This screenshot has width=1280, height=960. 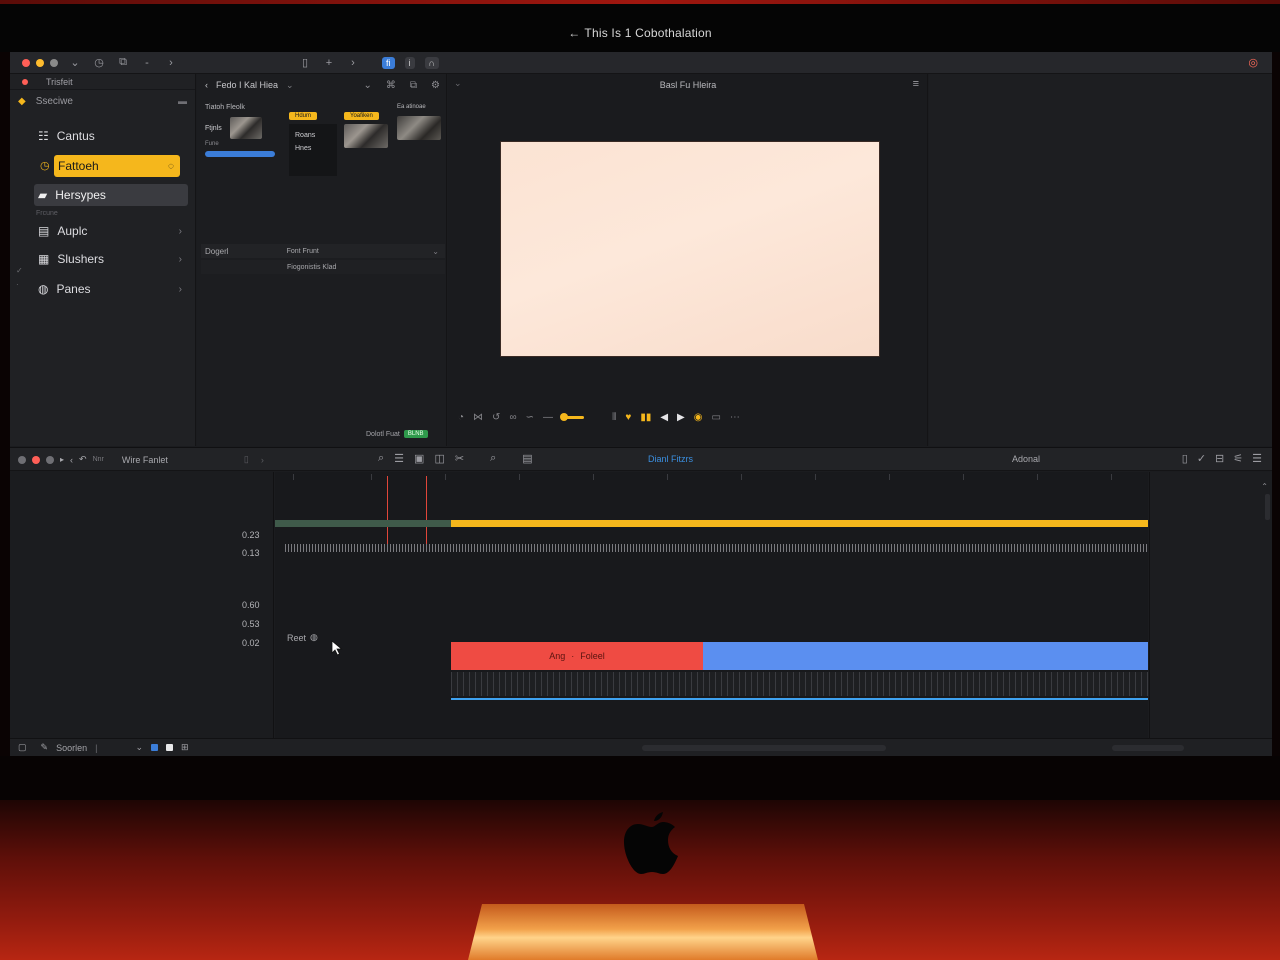 I want to click on table-icon: ⊟, so click(x=1219, y=458).